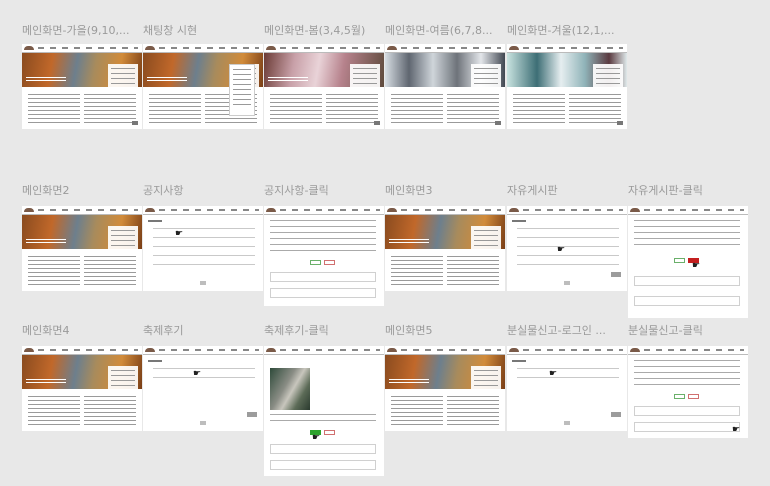 This screenshot has height=486, width=770. Describe the element at coordinates (409, 190) in the screenshot. I see `frame-title: 메인화면3` at that location.